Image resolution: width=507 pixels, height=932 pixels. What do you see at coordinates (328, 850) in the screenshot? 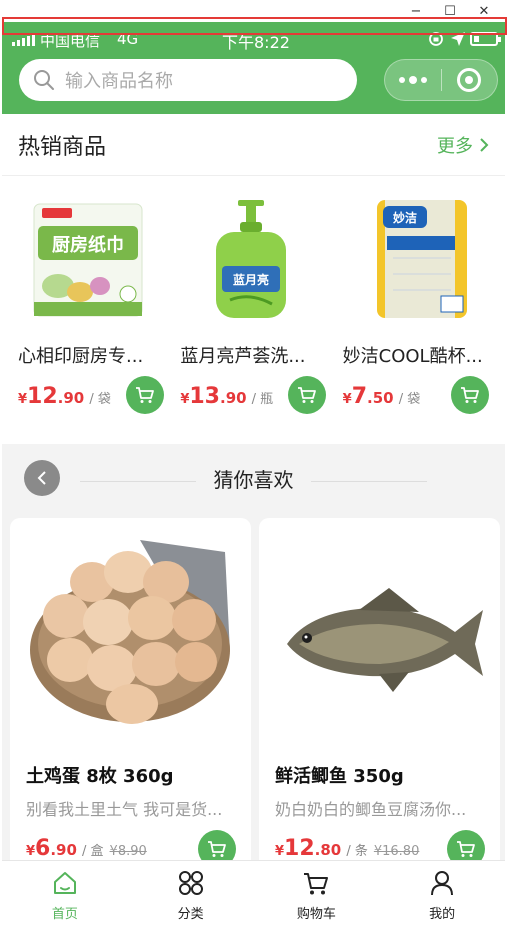
I see `price-decimal: .80` at bounding box center [328, 850].